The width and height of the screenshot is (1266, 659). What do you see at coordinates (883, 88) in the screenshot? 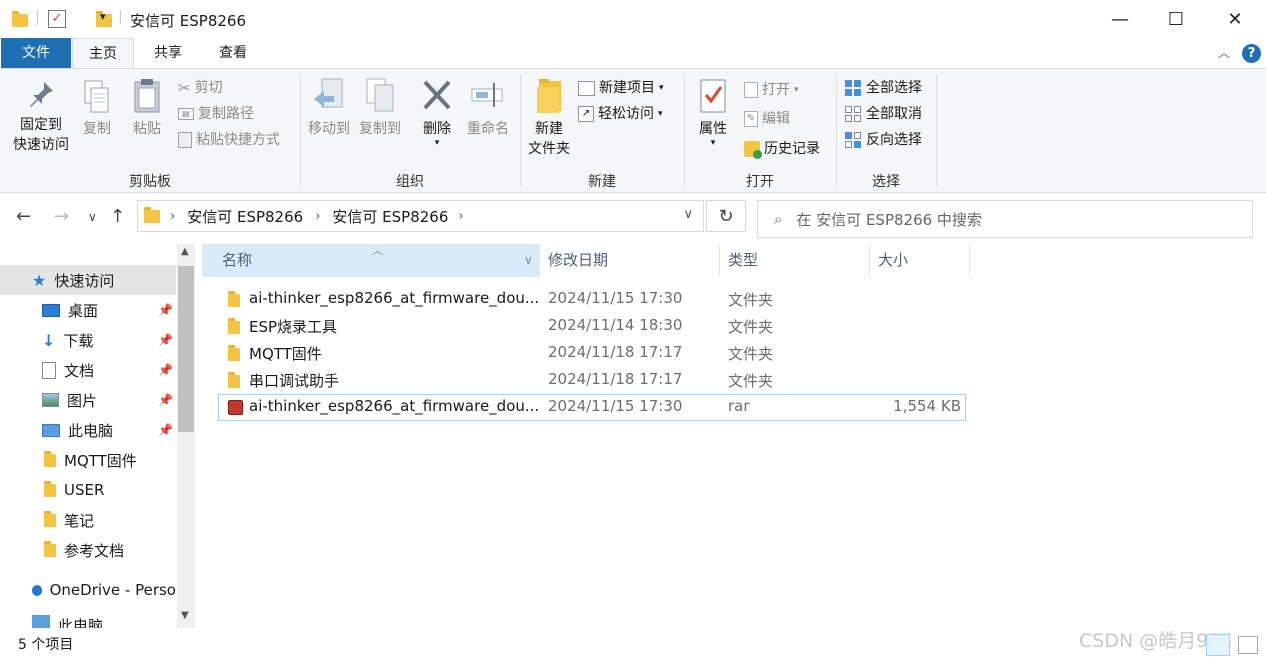
I see `select-all-button: 全部选择` at bounding box center [883, 88].